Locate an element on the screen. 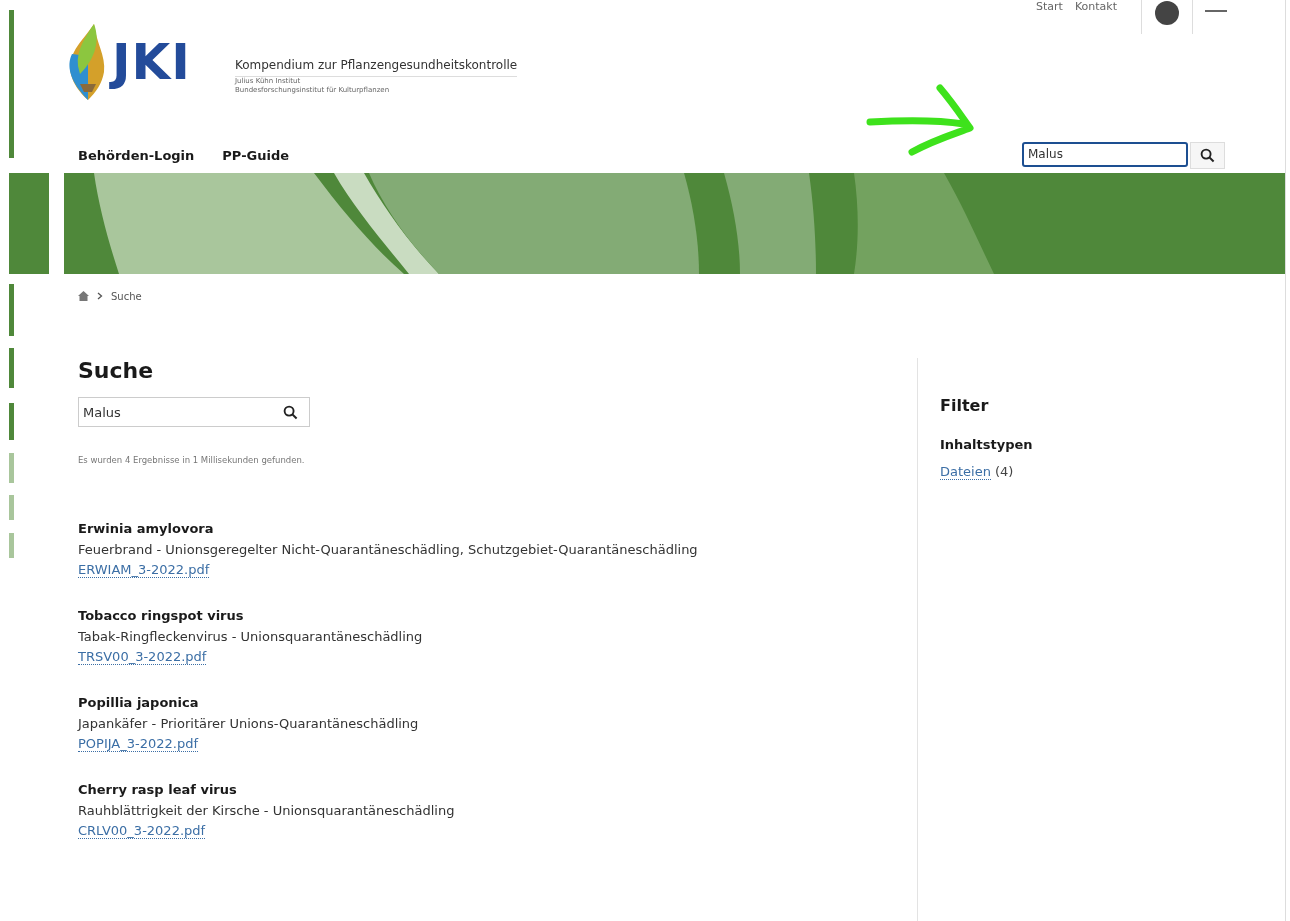 Image resolution: width=1290 pixels, height=921 pixels. result-description: Tabak-Ringfleckenvirus - Unionsquarantäneschädling is located at coordinates (251, 636).